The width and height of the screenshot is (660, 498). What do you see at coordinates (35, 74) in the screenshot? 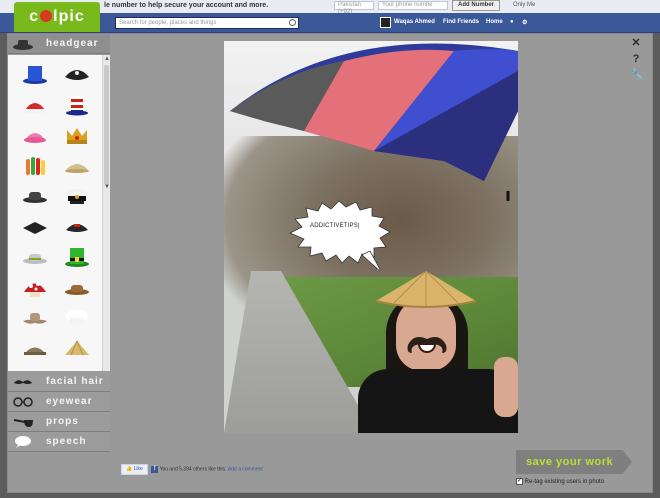
I see `hat-item-blue-top` at bounding box center [35, 74].